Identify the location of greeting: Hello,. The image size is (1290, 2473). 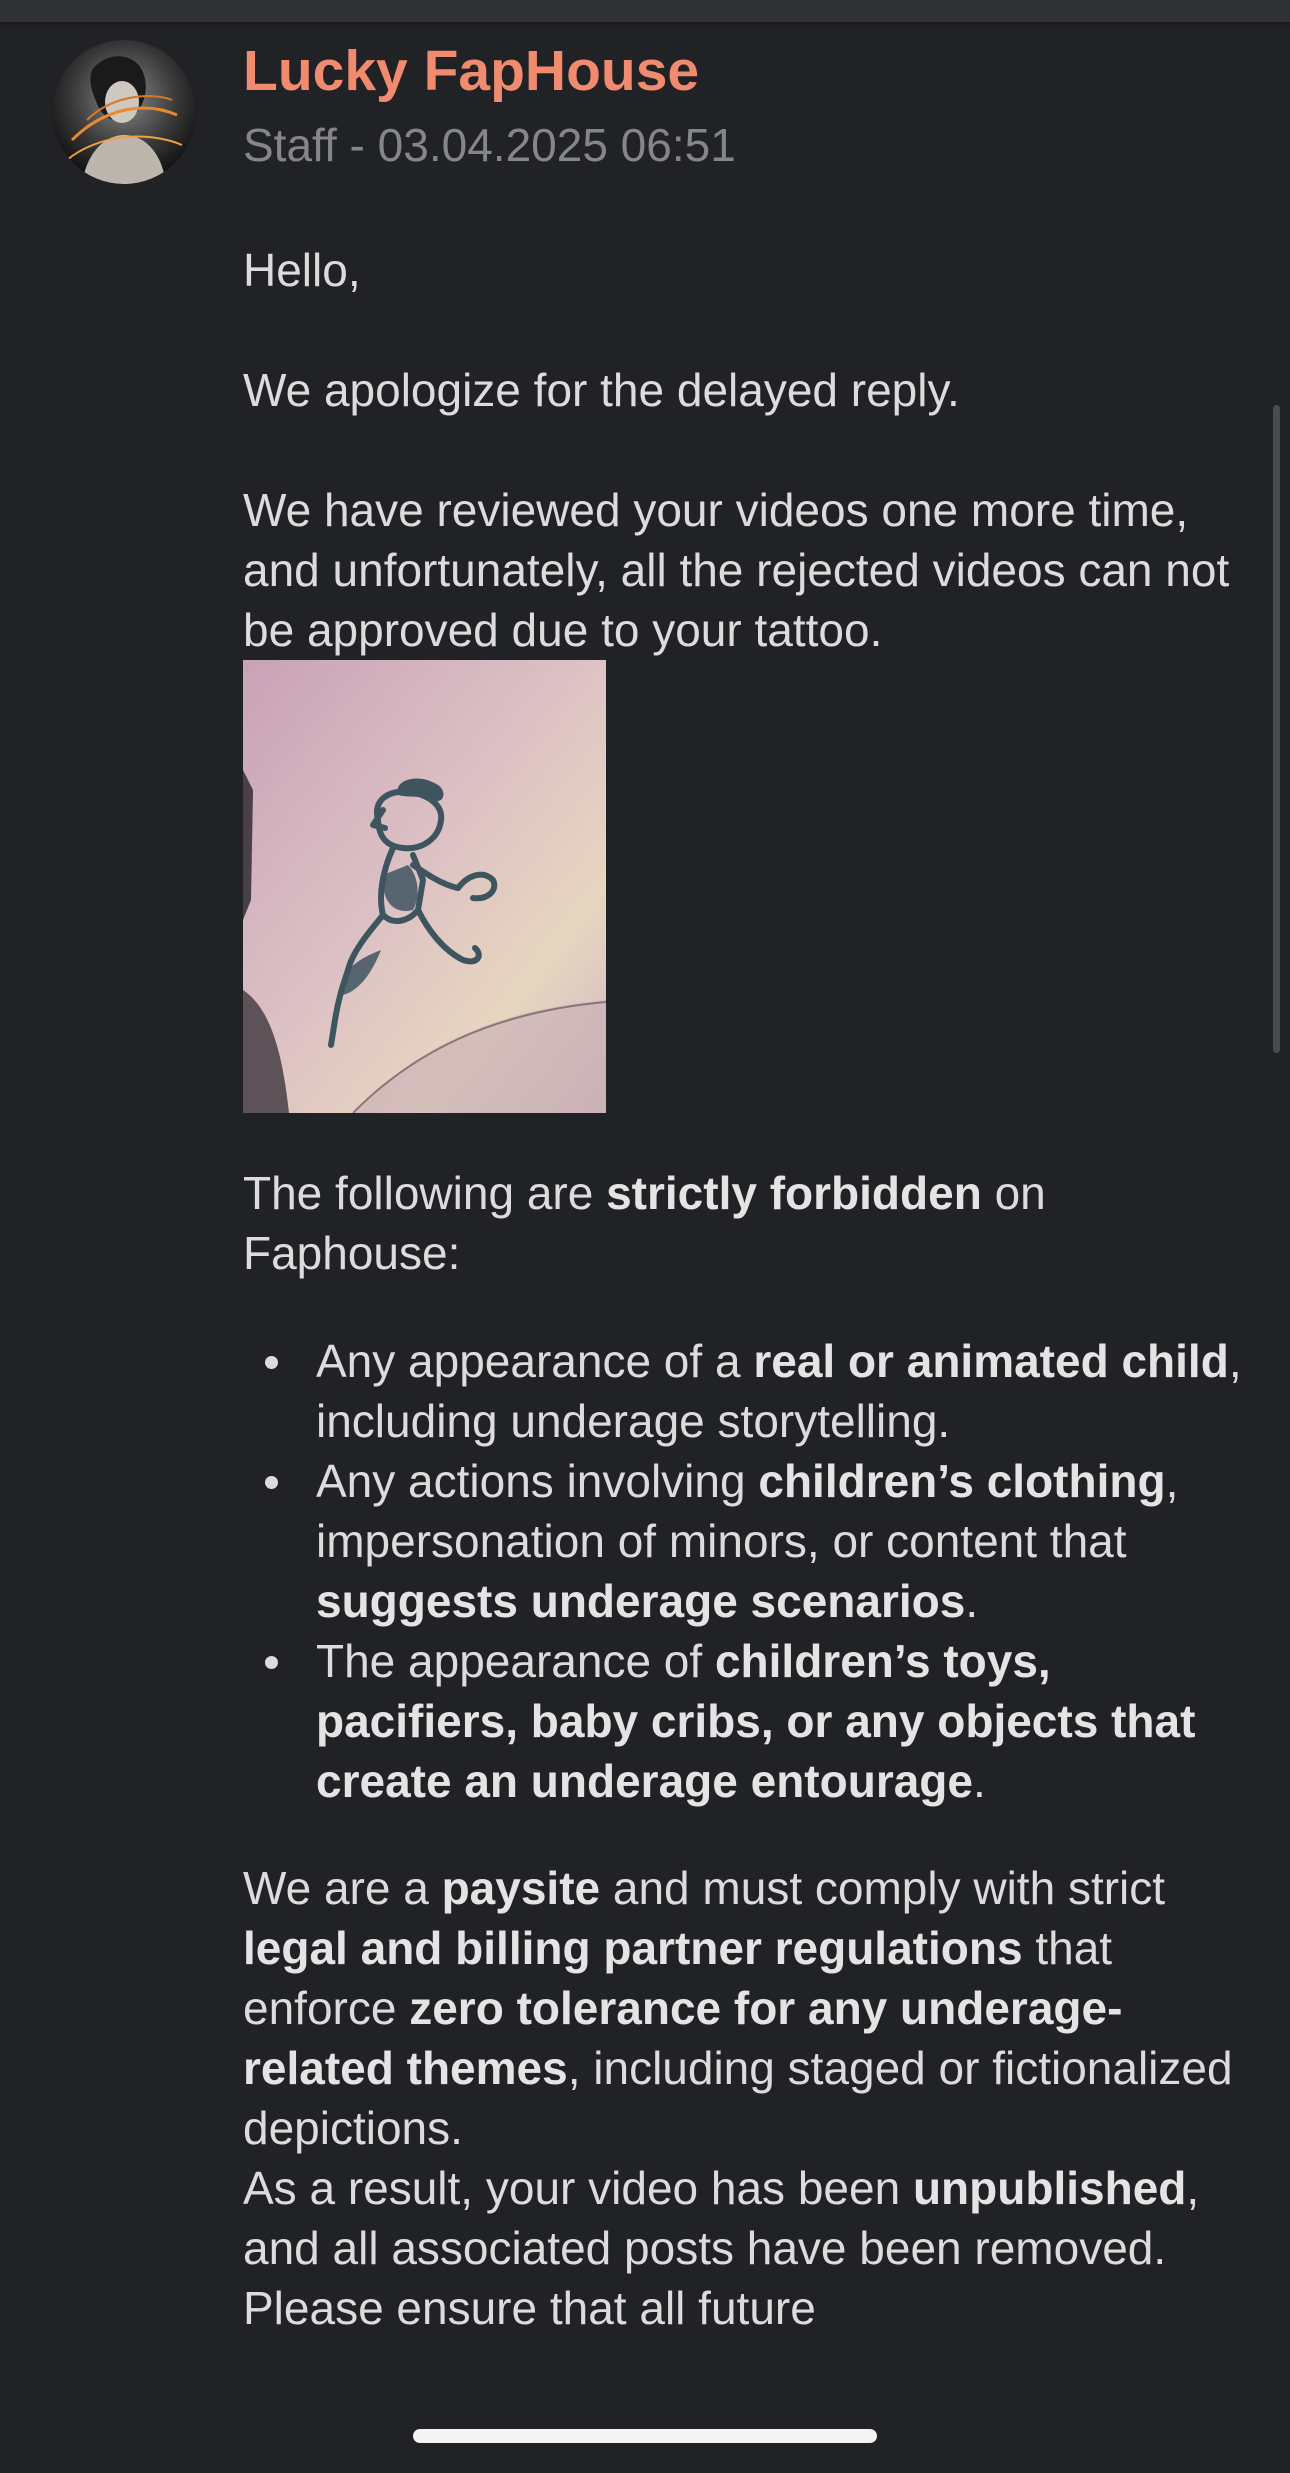
(302, 270).